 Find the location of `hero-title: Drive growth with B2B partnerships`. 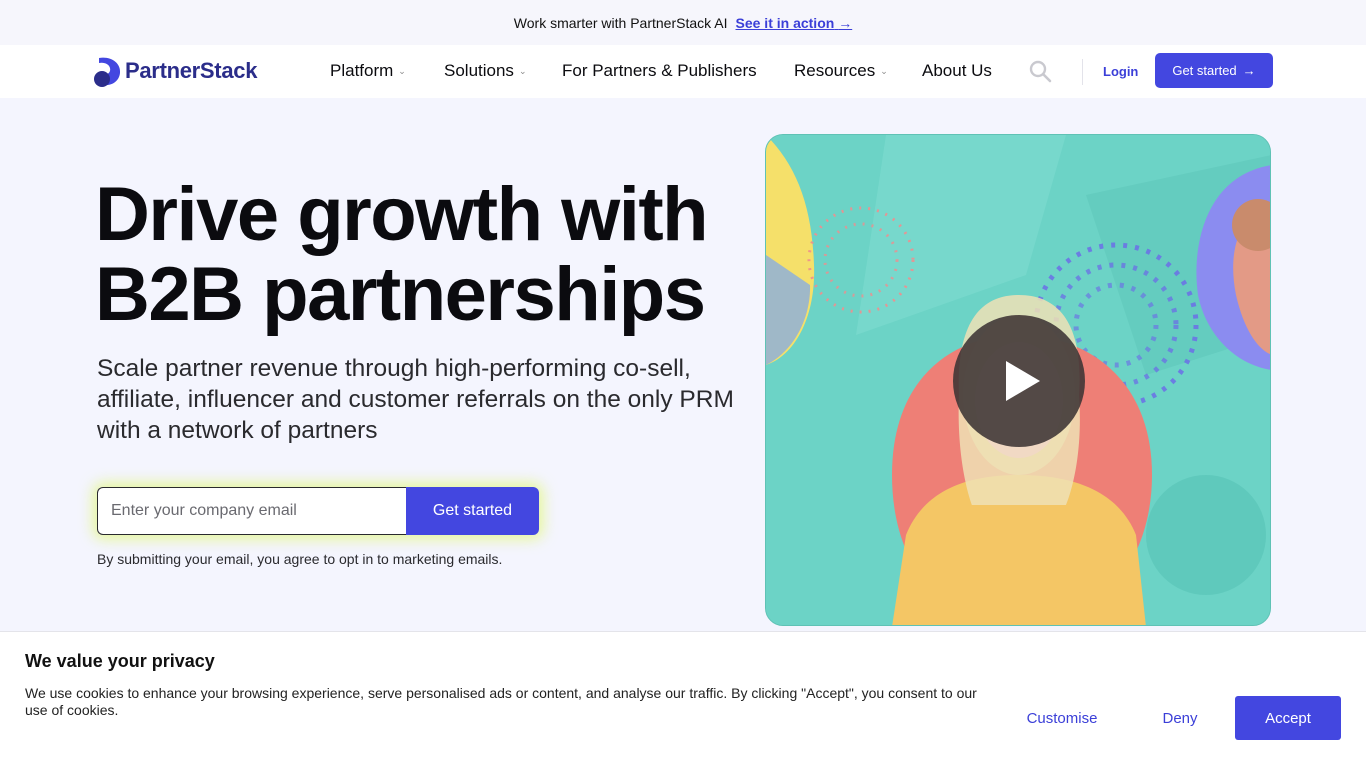

hero-title: Drive growth with B2B partnerships is located at coordinates (435, 255).